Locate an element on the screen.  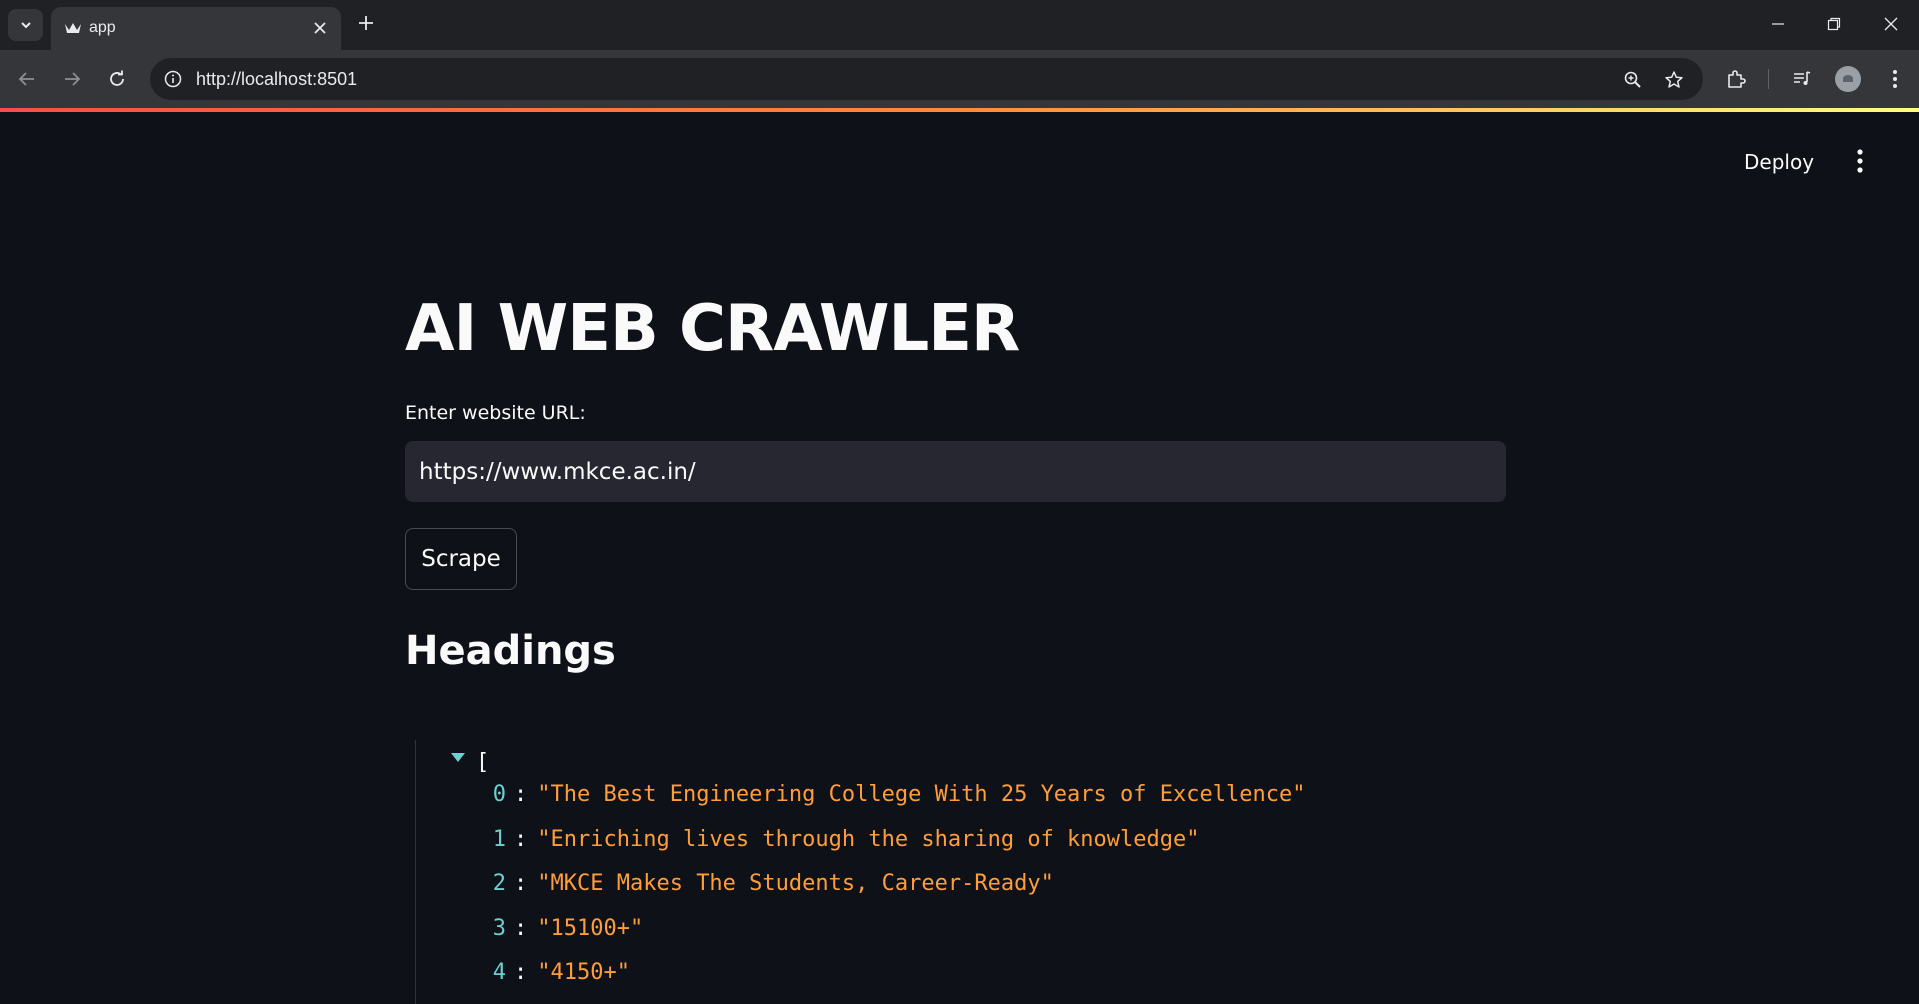
json-item: 4: "4150+" is located at coordinates (560, 972).